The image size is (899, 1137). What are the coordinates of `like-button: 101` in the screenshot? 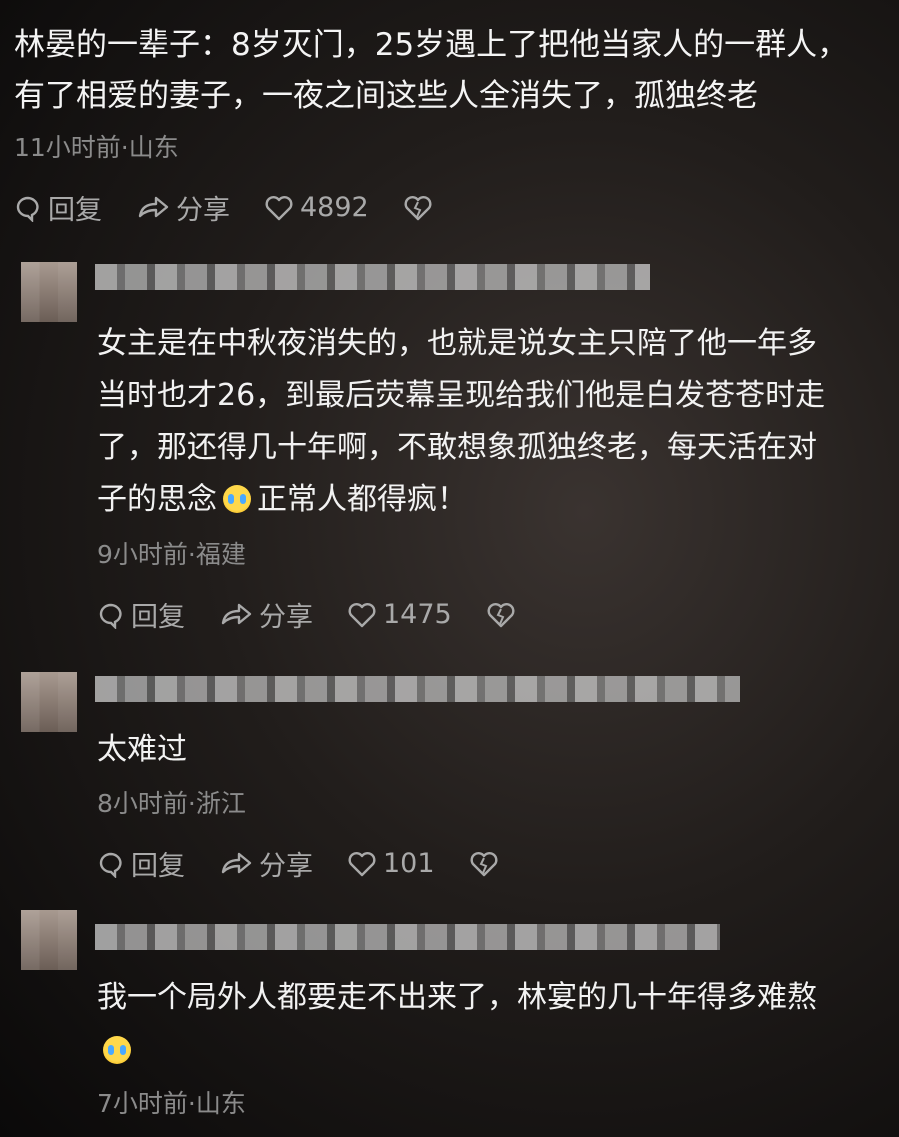 It's located at (391, 863).